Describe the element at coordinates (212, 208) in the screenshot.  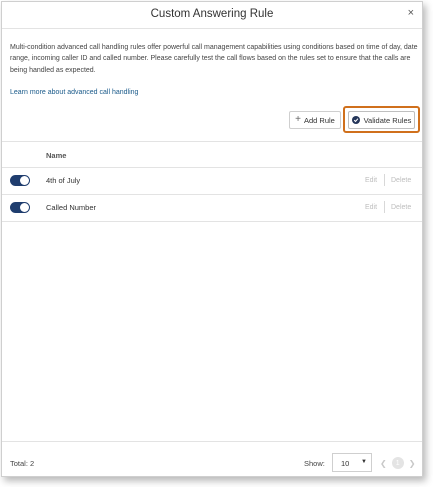
I see `table-row: Called Number Edit Delete` at that location.